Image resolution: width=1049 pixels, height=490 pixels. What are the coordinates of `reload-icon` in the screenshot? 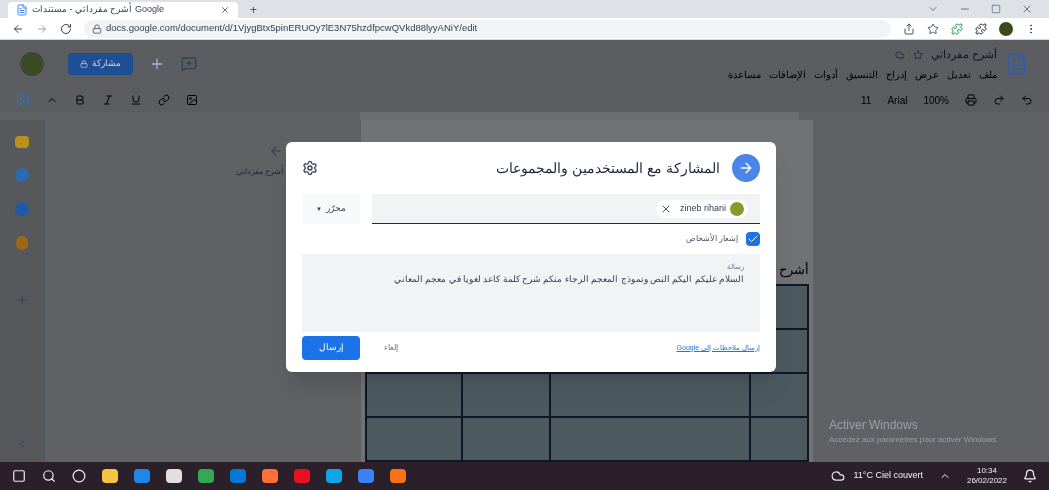 It's located at (66, 28).